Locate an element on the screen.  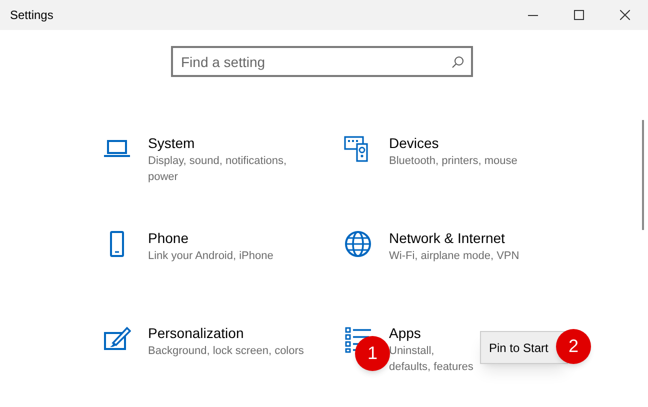
category-title: System is located at coordinates (171, 143).